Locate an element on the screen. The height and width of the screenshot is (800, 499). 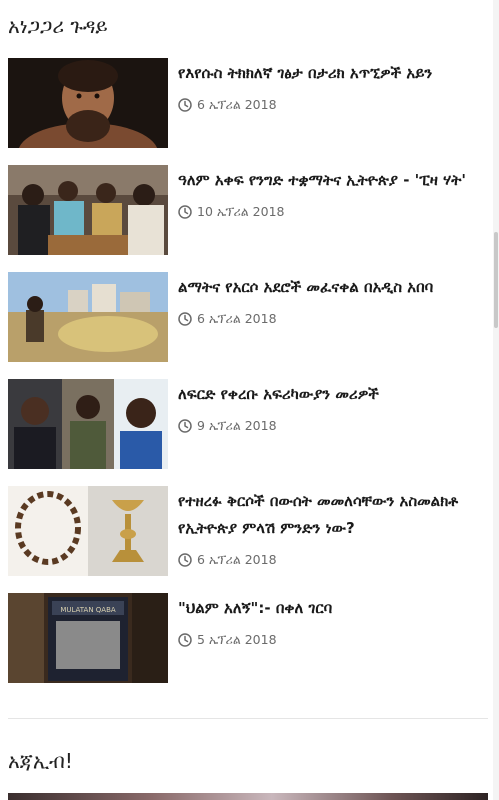
article-date: 10 ኤፕሪል 2018 is located at coordinates (231, 212).